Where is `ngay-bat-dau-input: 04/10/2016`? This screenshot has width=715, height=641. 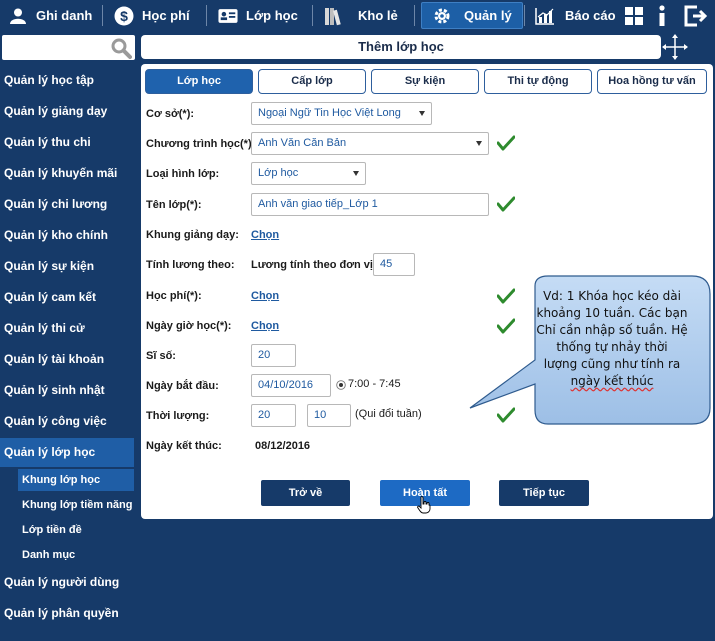 ngay-bat-dau-input: 04/10/2016 is located at coordinates (291, 385).